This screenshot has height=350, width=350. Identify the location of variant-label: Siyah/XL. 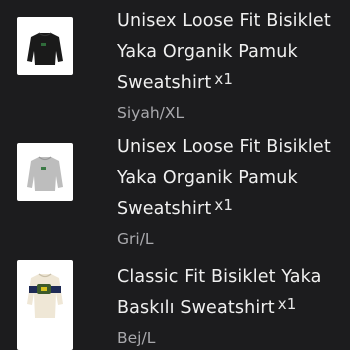
(151, 113).